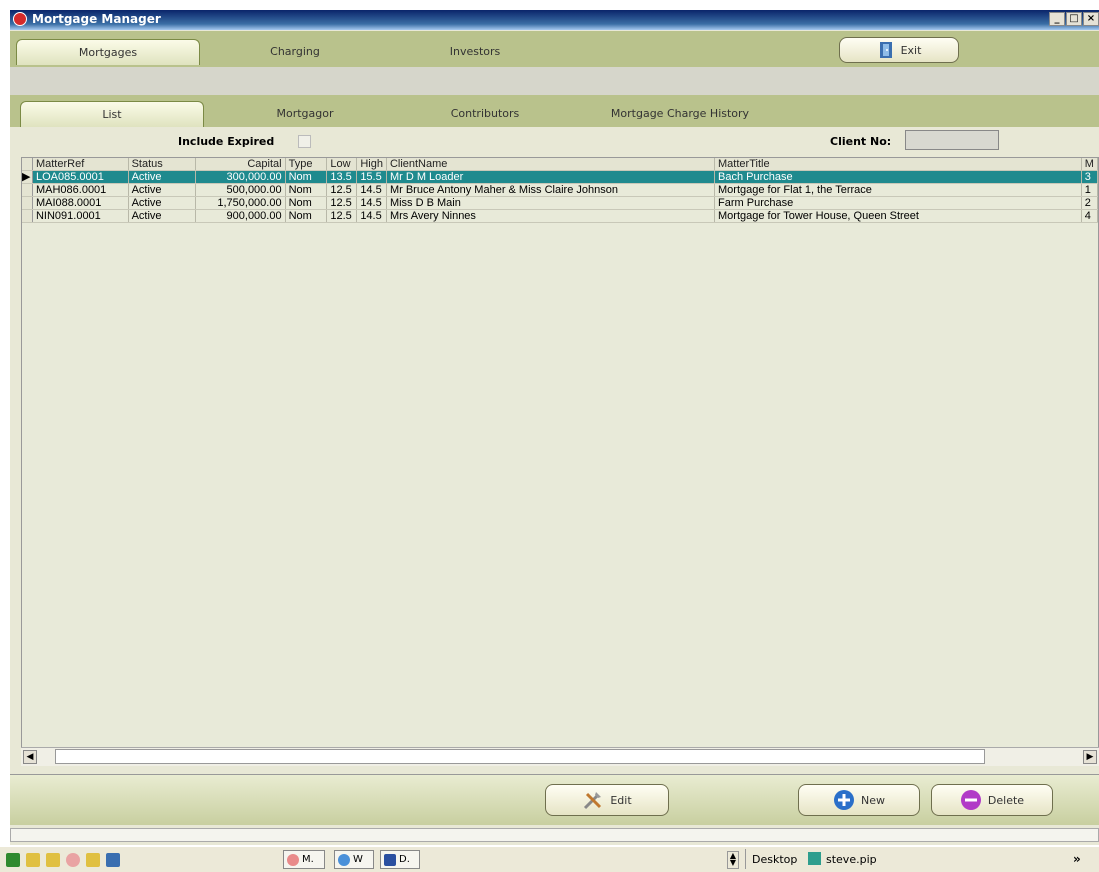 The image size is (1099, 872). Describe the element at coordinates (96, 19) in the screenshot. I see `window-title: Mortgage Manager` at that location.